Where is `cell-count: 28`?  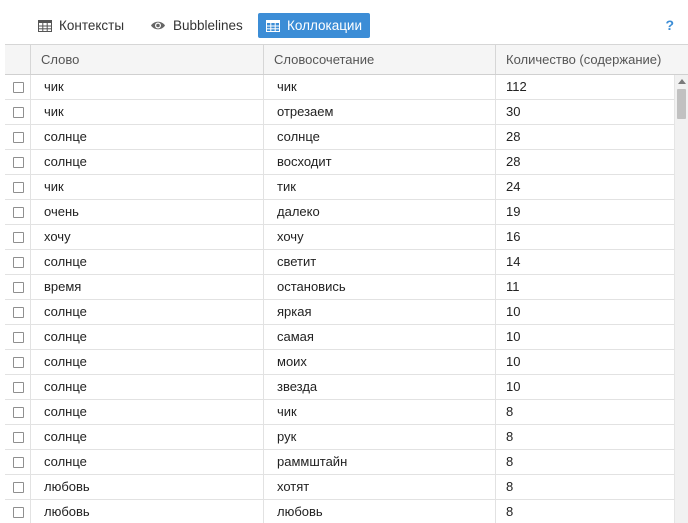 cell-count: 28 is located at coordinates (513, 161).